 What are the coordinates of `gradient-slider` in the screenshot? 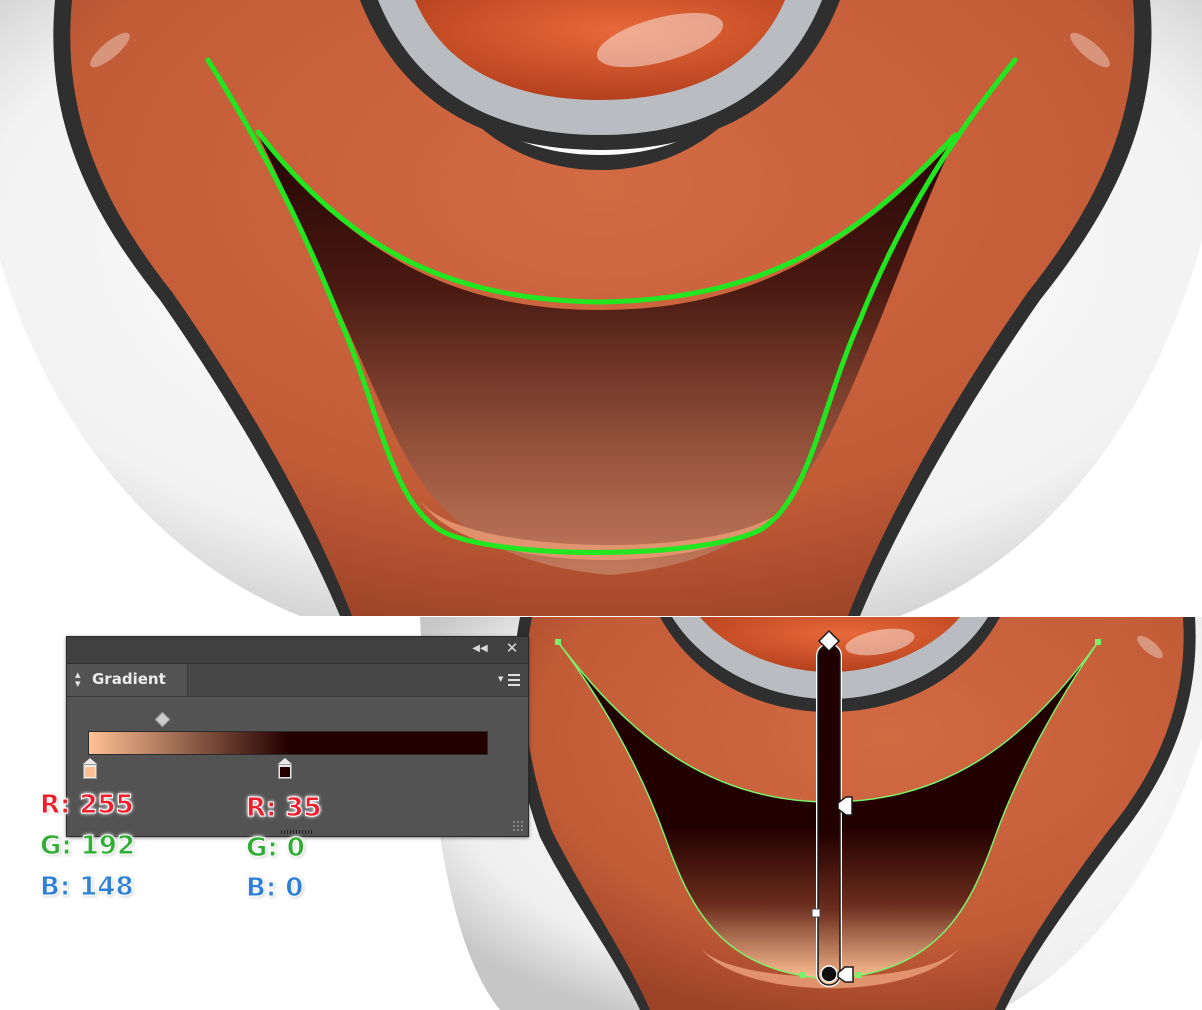 It's located at (288, 743).